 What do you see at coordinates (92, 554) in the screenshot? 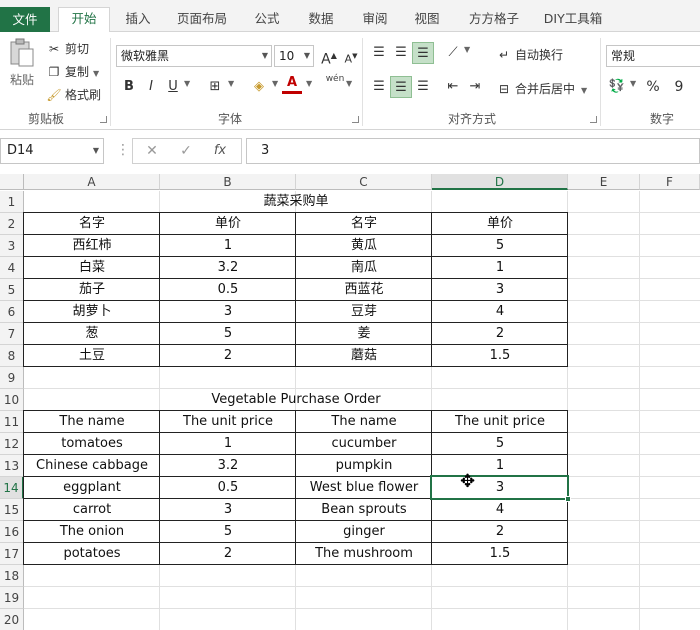
I see `table-cell: potatoes` at bounding box center [92, 554].